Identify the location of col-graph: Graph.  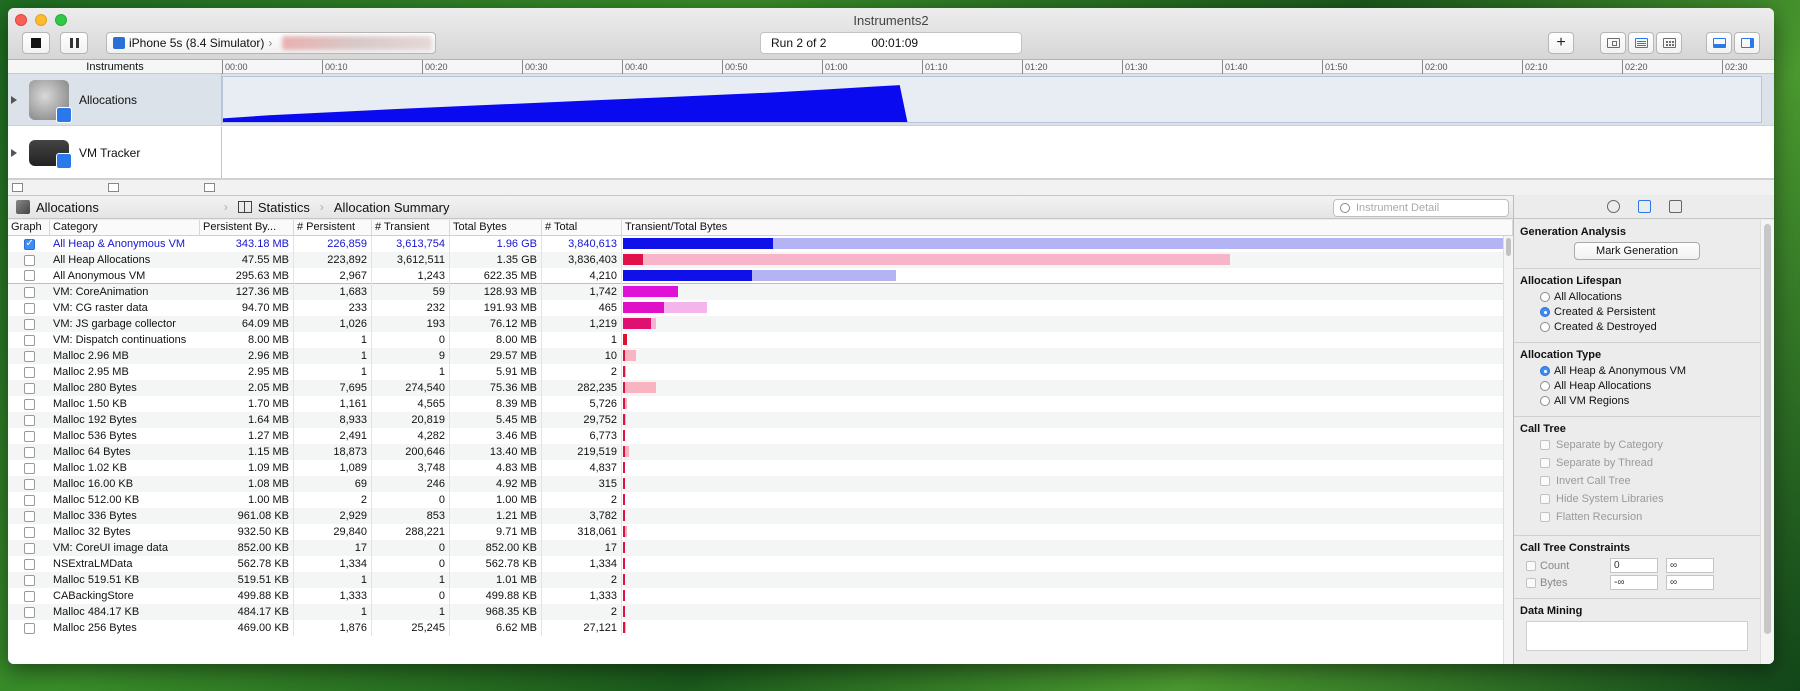
(29, 227).